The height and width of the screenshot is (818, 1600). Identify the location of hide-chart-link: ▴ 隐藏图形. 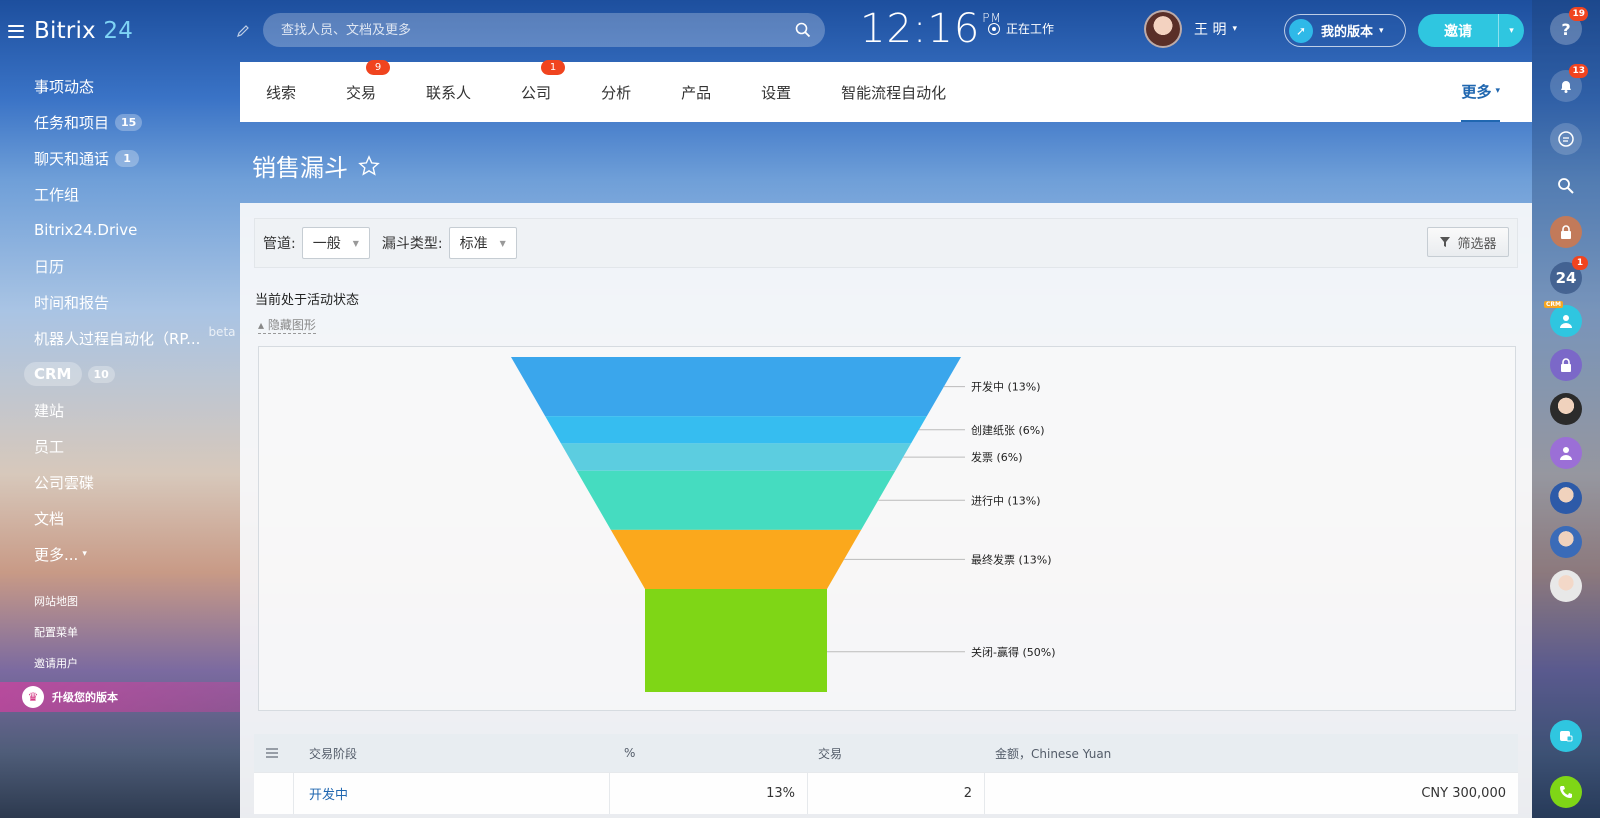
(287, 325).